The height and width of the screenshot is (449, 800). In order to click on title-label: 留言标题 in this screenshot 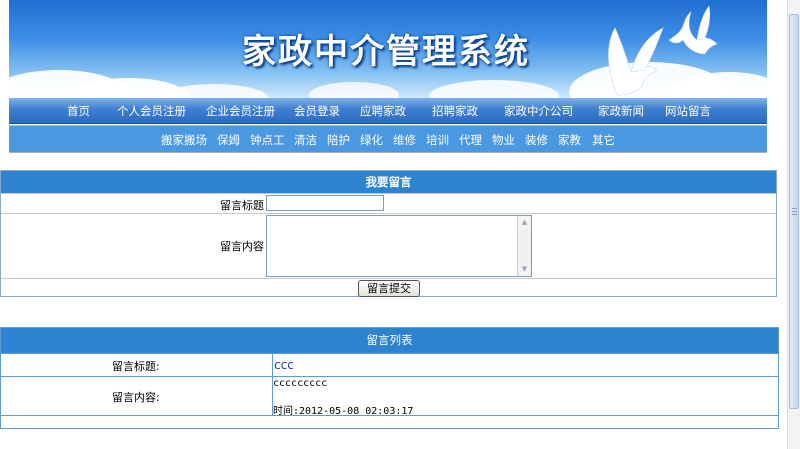, I will do `click(242, 205)`.